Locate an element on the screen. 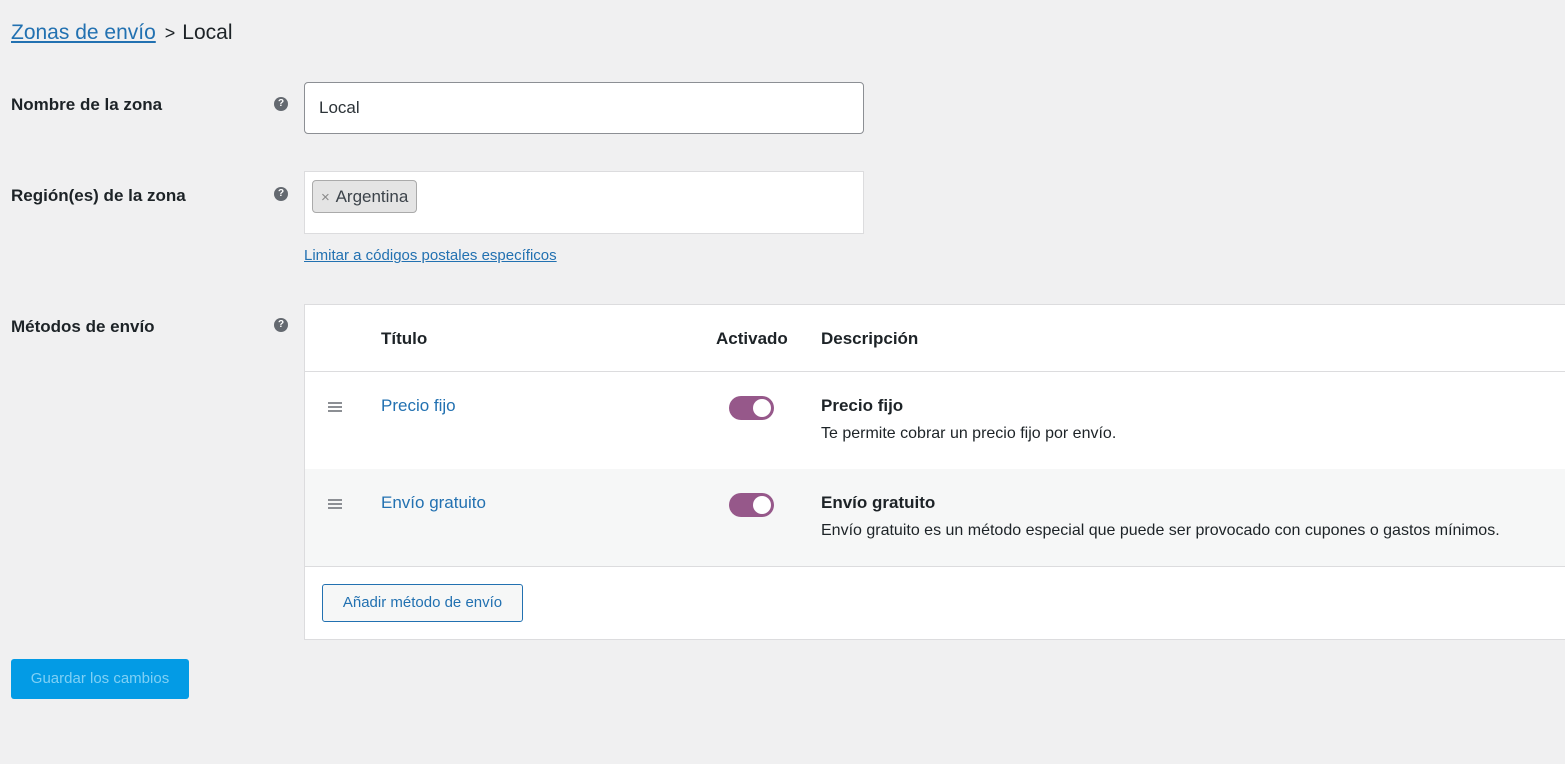 This screenshot has width=1565, height=764. limit-postcodes-link: Limitar a códigos postales específicos is located at coordinates (430, 255).